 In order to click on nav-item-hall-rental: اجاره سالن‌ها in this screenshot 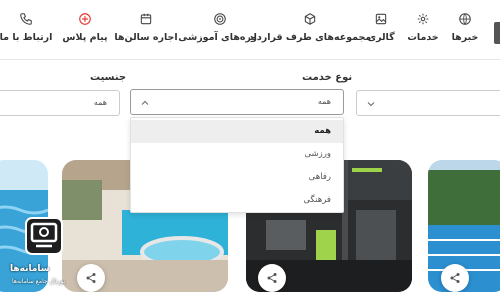, I will do `click(146, 32)`.